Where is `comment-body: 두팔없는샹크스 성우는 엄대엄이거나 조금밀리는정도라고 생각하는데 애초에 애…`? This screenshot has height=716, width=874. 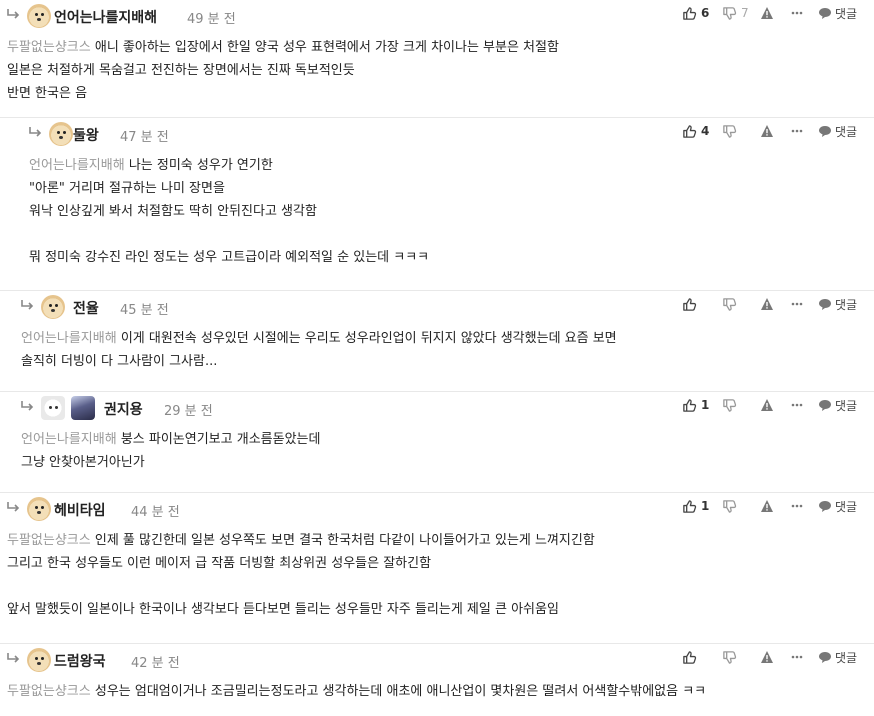 comment-body: 두팔없는샹크스 성우는 엄대엄이거나 조금밀리는정도라고 생각하는데 애초에 애… is located at coordinates (440, 691).